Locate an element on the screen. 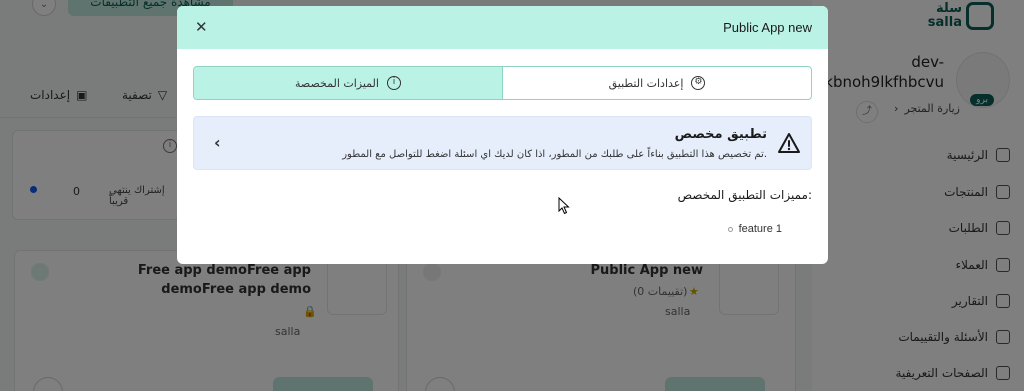 The height and width of the screenshot is (391, 1024). bullet-icon is located at coordinates (730, 229).